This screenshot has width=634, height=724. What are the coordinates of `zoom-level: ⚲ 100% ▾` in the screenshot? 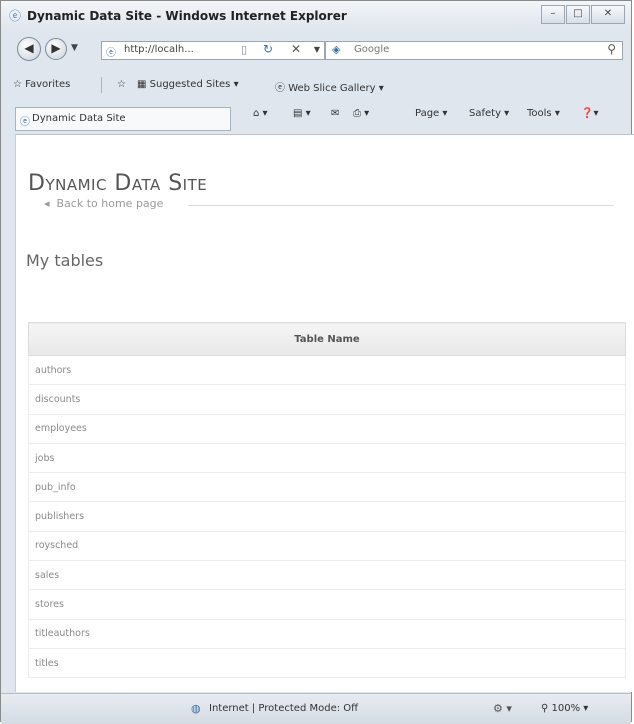 It's located at (564, 708).